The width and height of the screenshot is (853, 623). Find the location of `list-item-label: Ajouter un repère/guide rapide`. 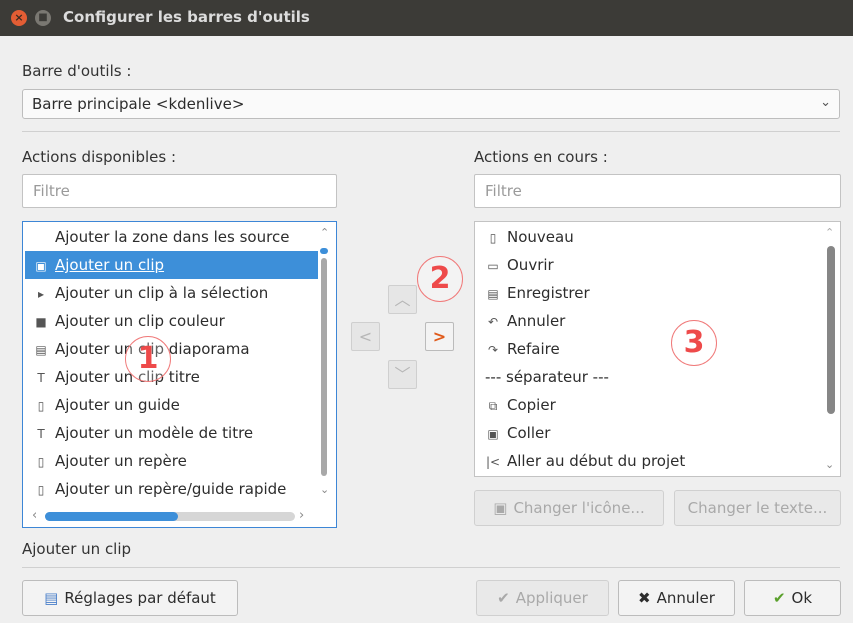

list-item-label: Ajouter un repère/guide rapide is located at coordinates (171, 489).